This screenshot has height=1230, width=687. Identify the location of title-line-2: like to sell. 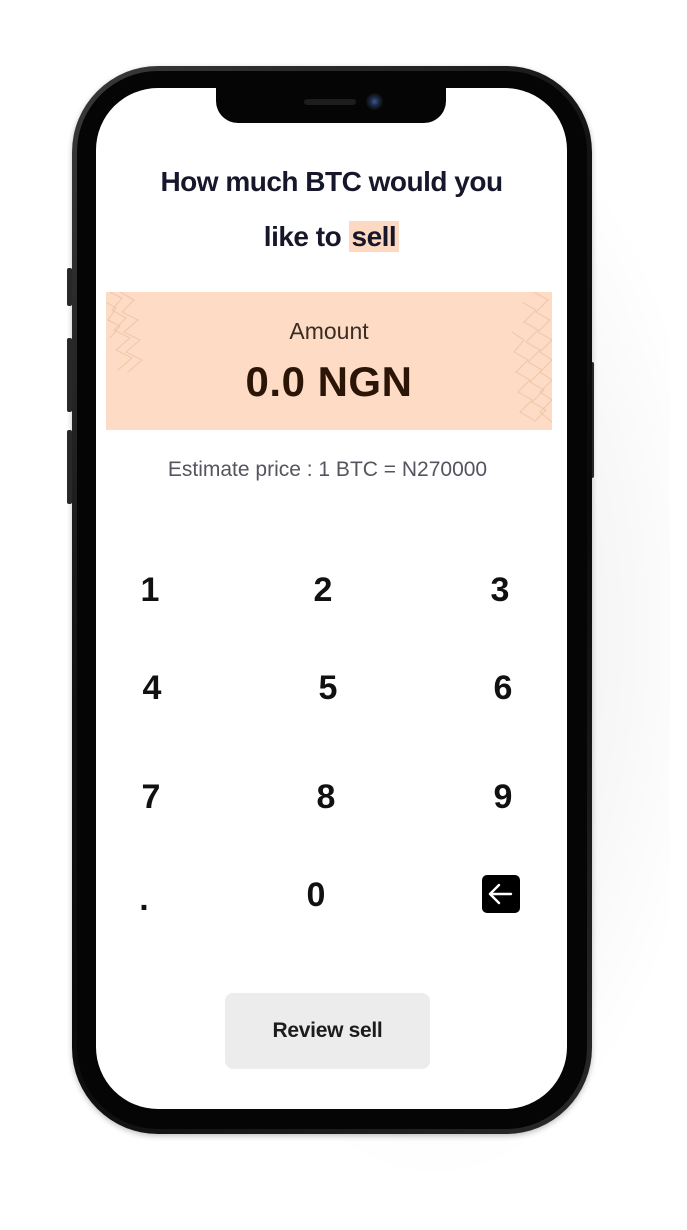
(331, 236).